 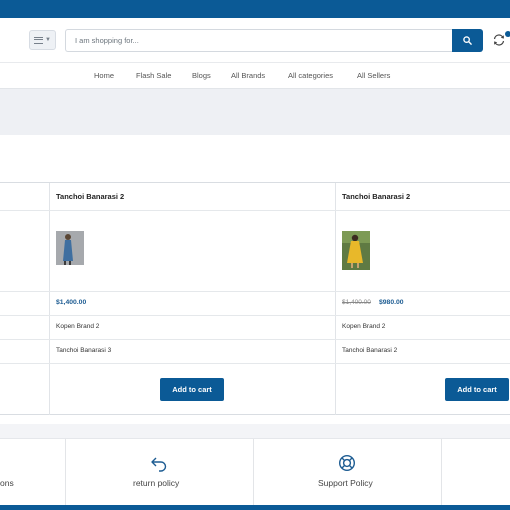 What do you see at coordinates (370, 350) in the screenshot?
I see `product-related: Tanchoi Banarasi 2` at bounding box center [370, 350].